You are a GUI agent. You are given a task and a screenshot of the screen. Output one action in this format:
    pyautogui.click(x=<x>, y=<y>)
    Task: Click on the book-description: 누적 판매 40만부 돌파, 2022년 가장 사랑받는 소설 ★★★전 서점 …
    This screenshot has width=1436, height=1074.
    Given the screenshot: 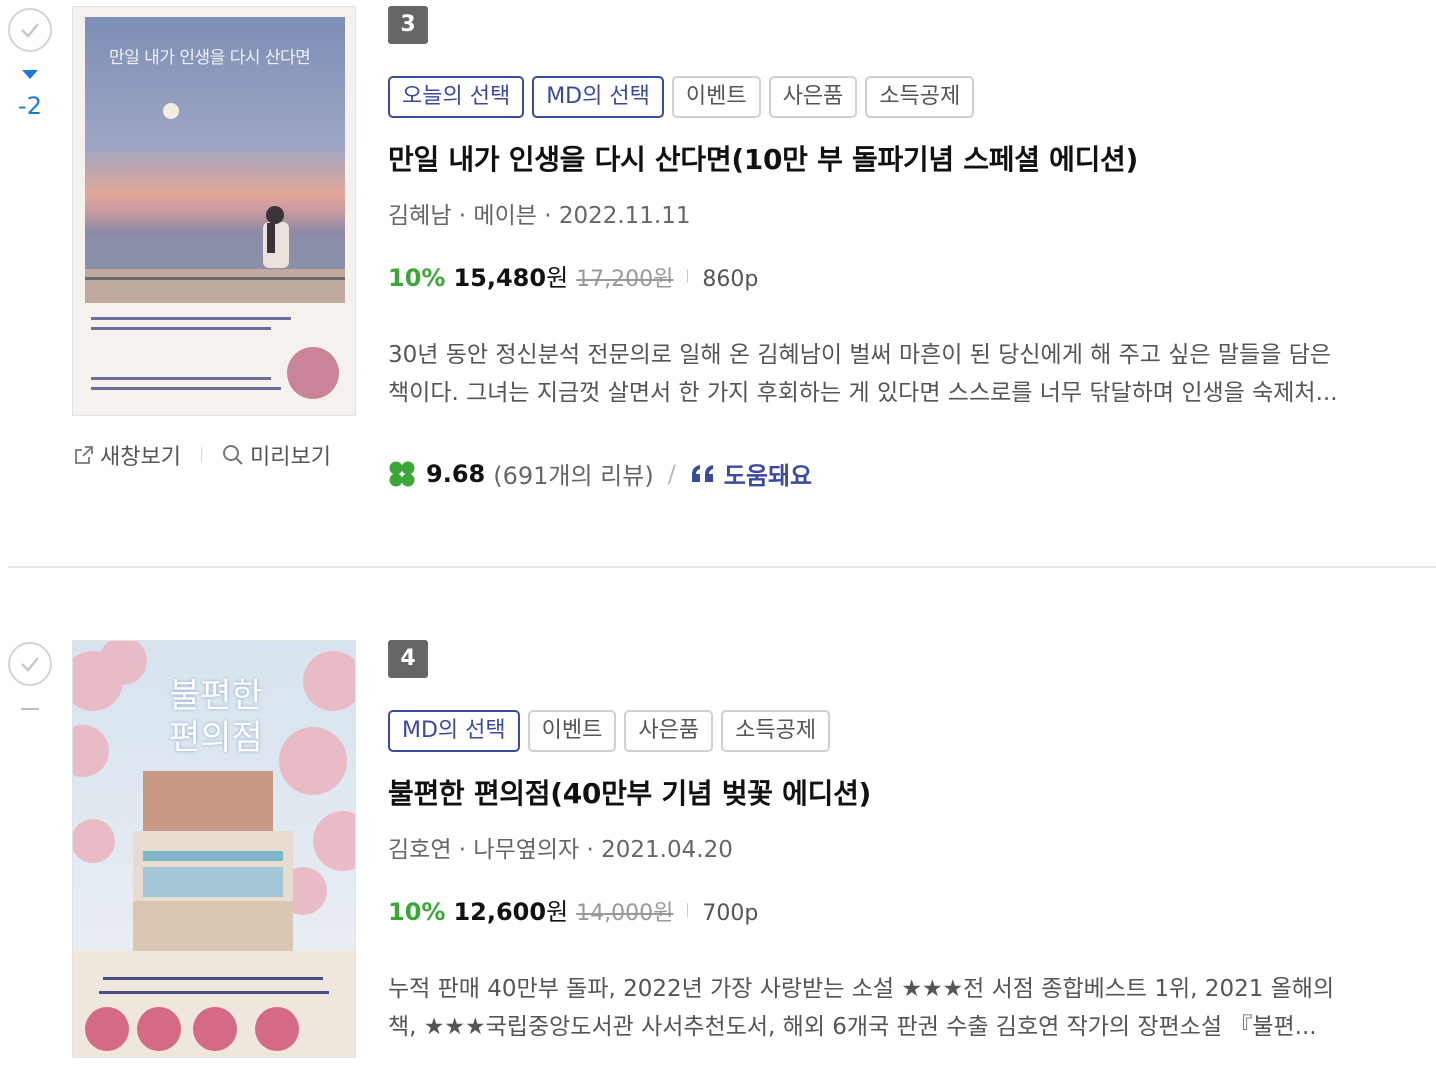 What is the action you would take?
    pyautogui.click(x=903, y=1008)
    